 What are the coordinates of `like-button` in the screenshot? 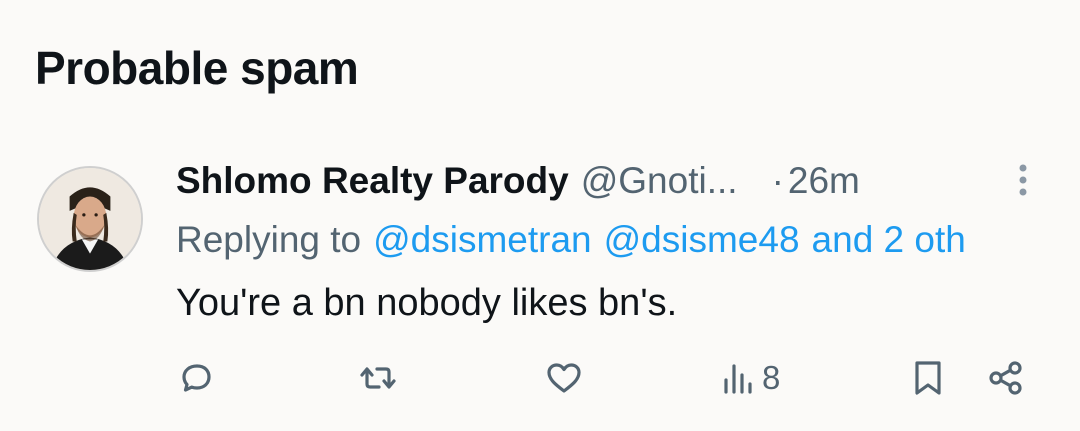 It's located at (564, 378).